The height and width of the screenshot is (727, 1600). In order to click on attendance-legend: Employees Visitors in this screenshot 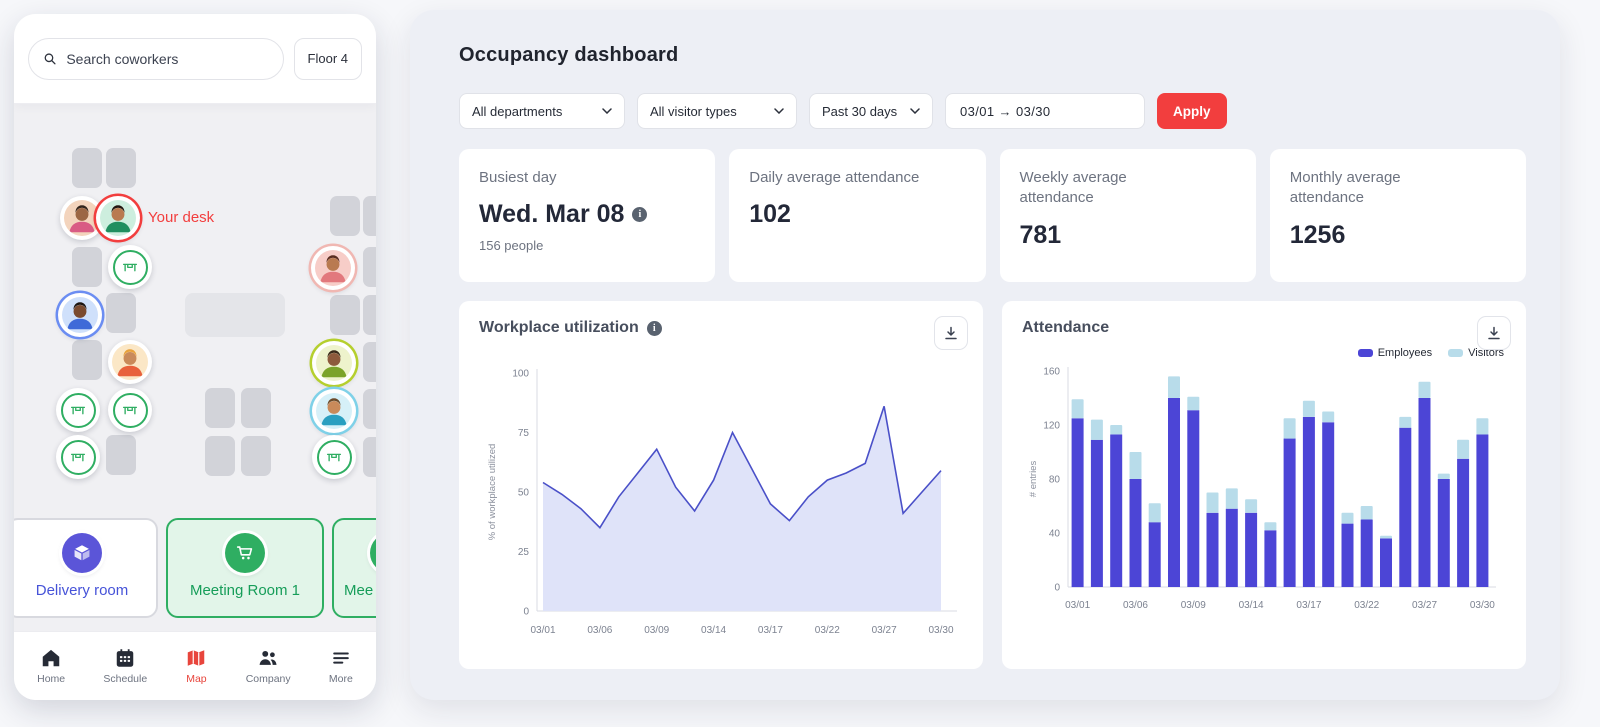, I will do `click(1263, 353)`.